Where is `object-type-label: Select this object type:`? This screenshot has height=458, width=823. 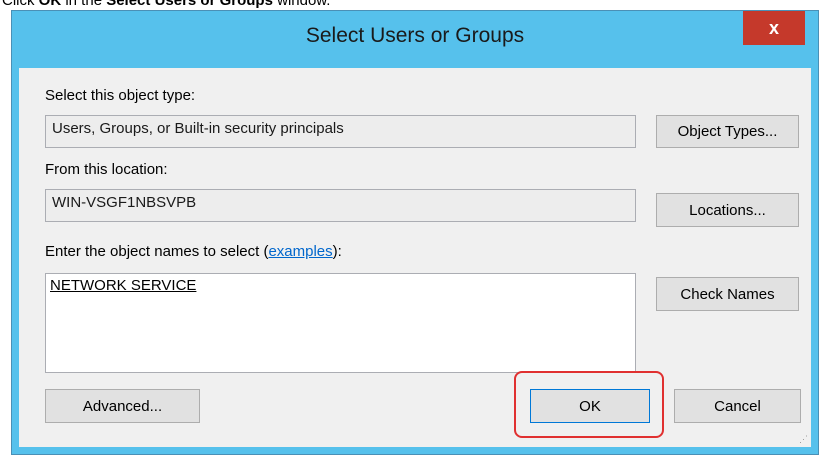
object-type-label: Select this object type: is located at coordinates (120, 95).